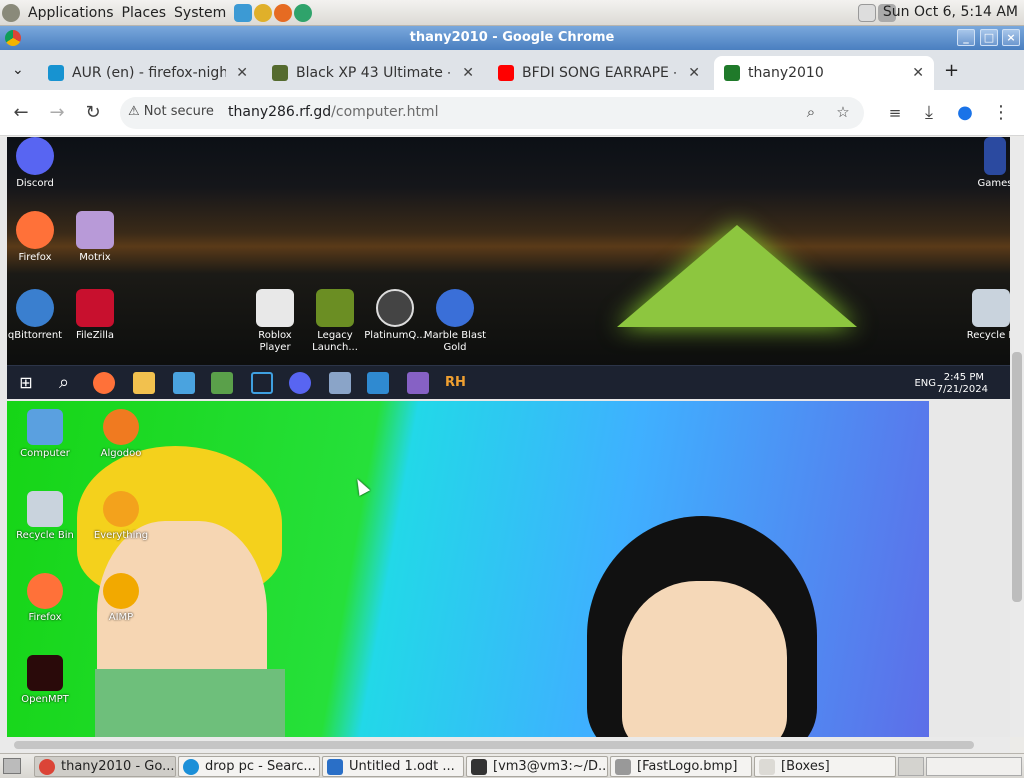 Image resolution: width=1024 pixels, height=778 pixels. I want to click on vscode-launcher-icon, so click(243, 12).